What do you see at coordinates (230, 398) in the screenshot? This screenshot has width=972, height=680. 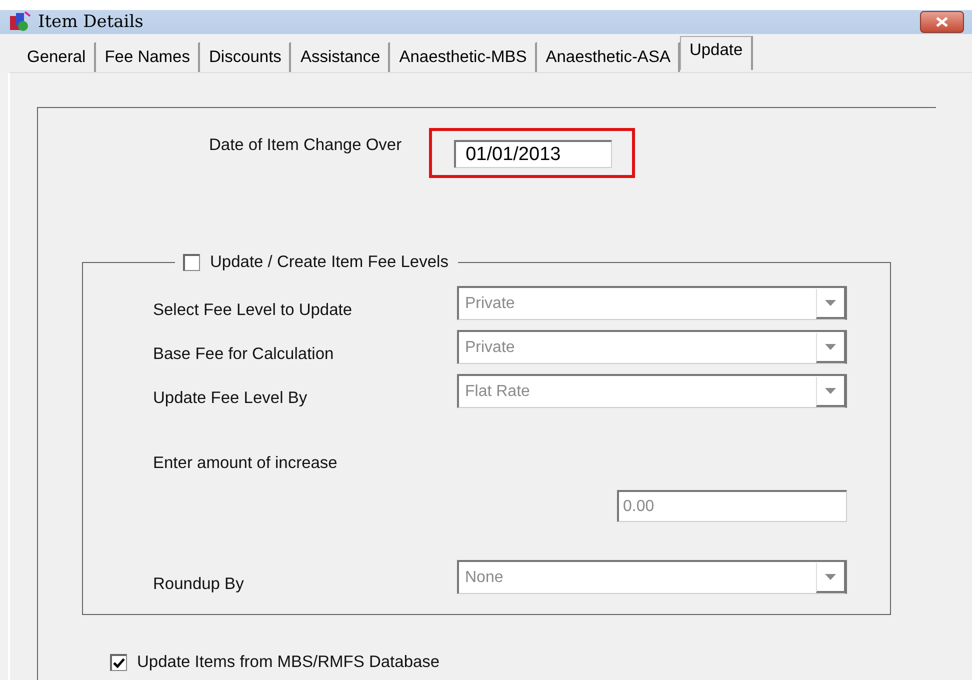 I see `field-label: Update Fee Level By` at bounding box center [230, 398].